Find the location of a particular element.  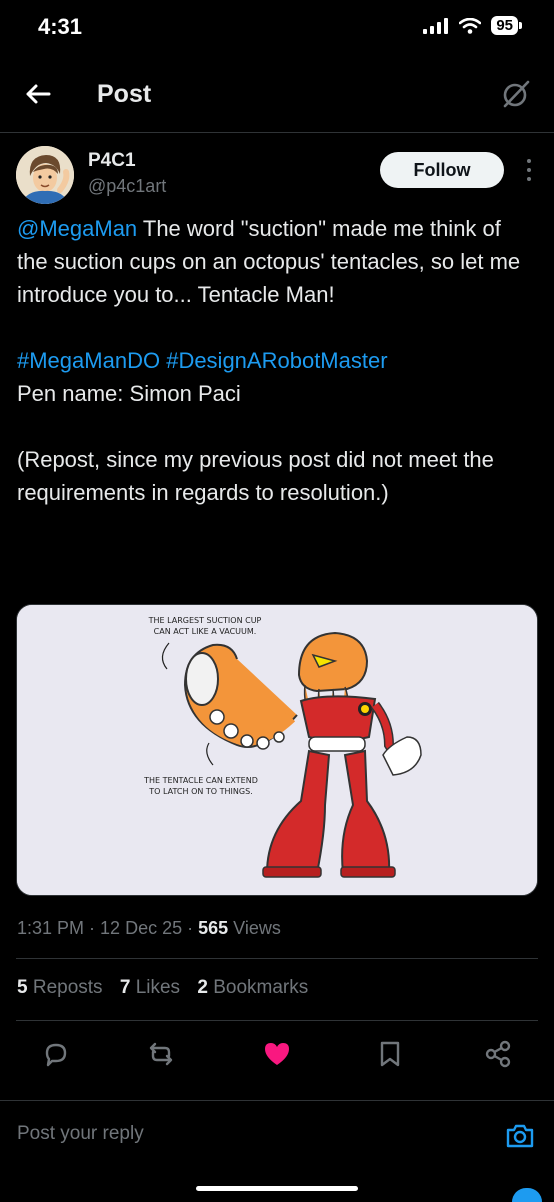

views-label: Views is located at coordinates (254, 928).